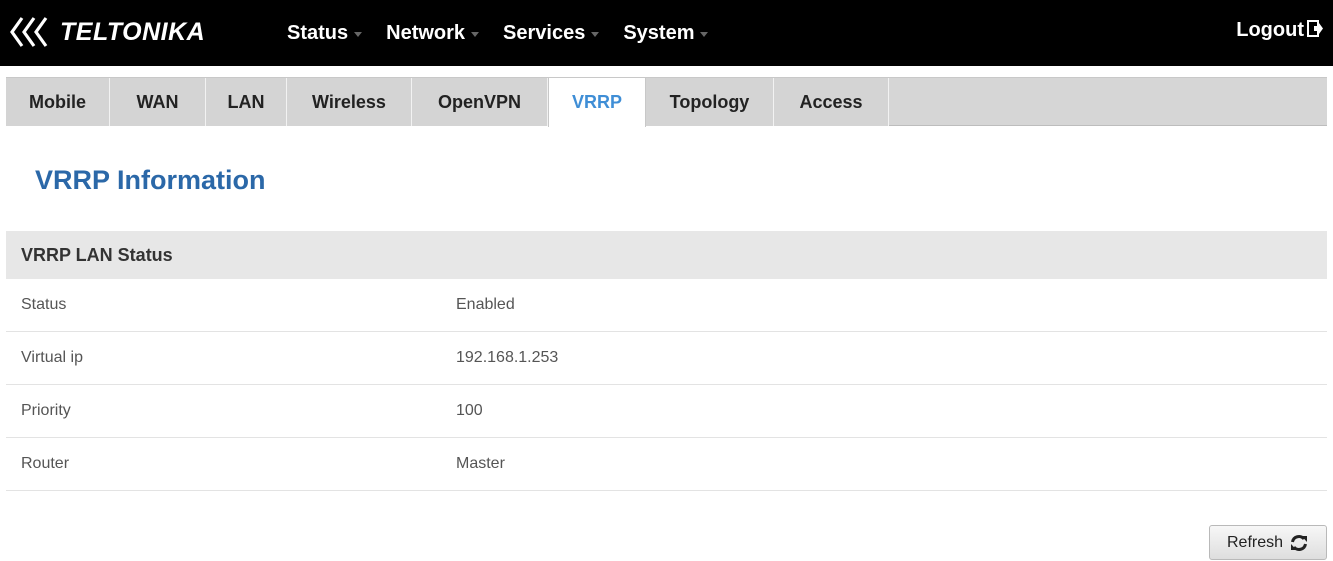 The width and height of the screenshot is (1333, 561). I want to click on refresh-button: Refresh, so click(1268, 542).